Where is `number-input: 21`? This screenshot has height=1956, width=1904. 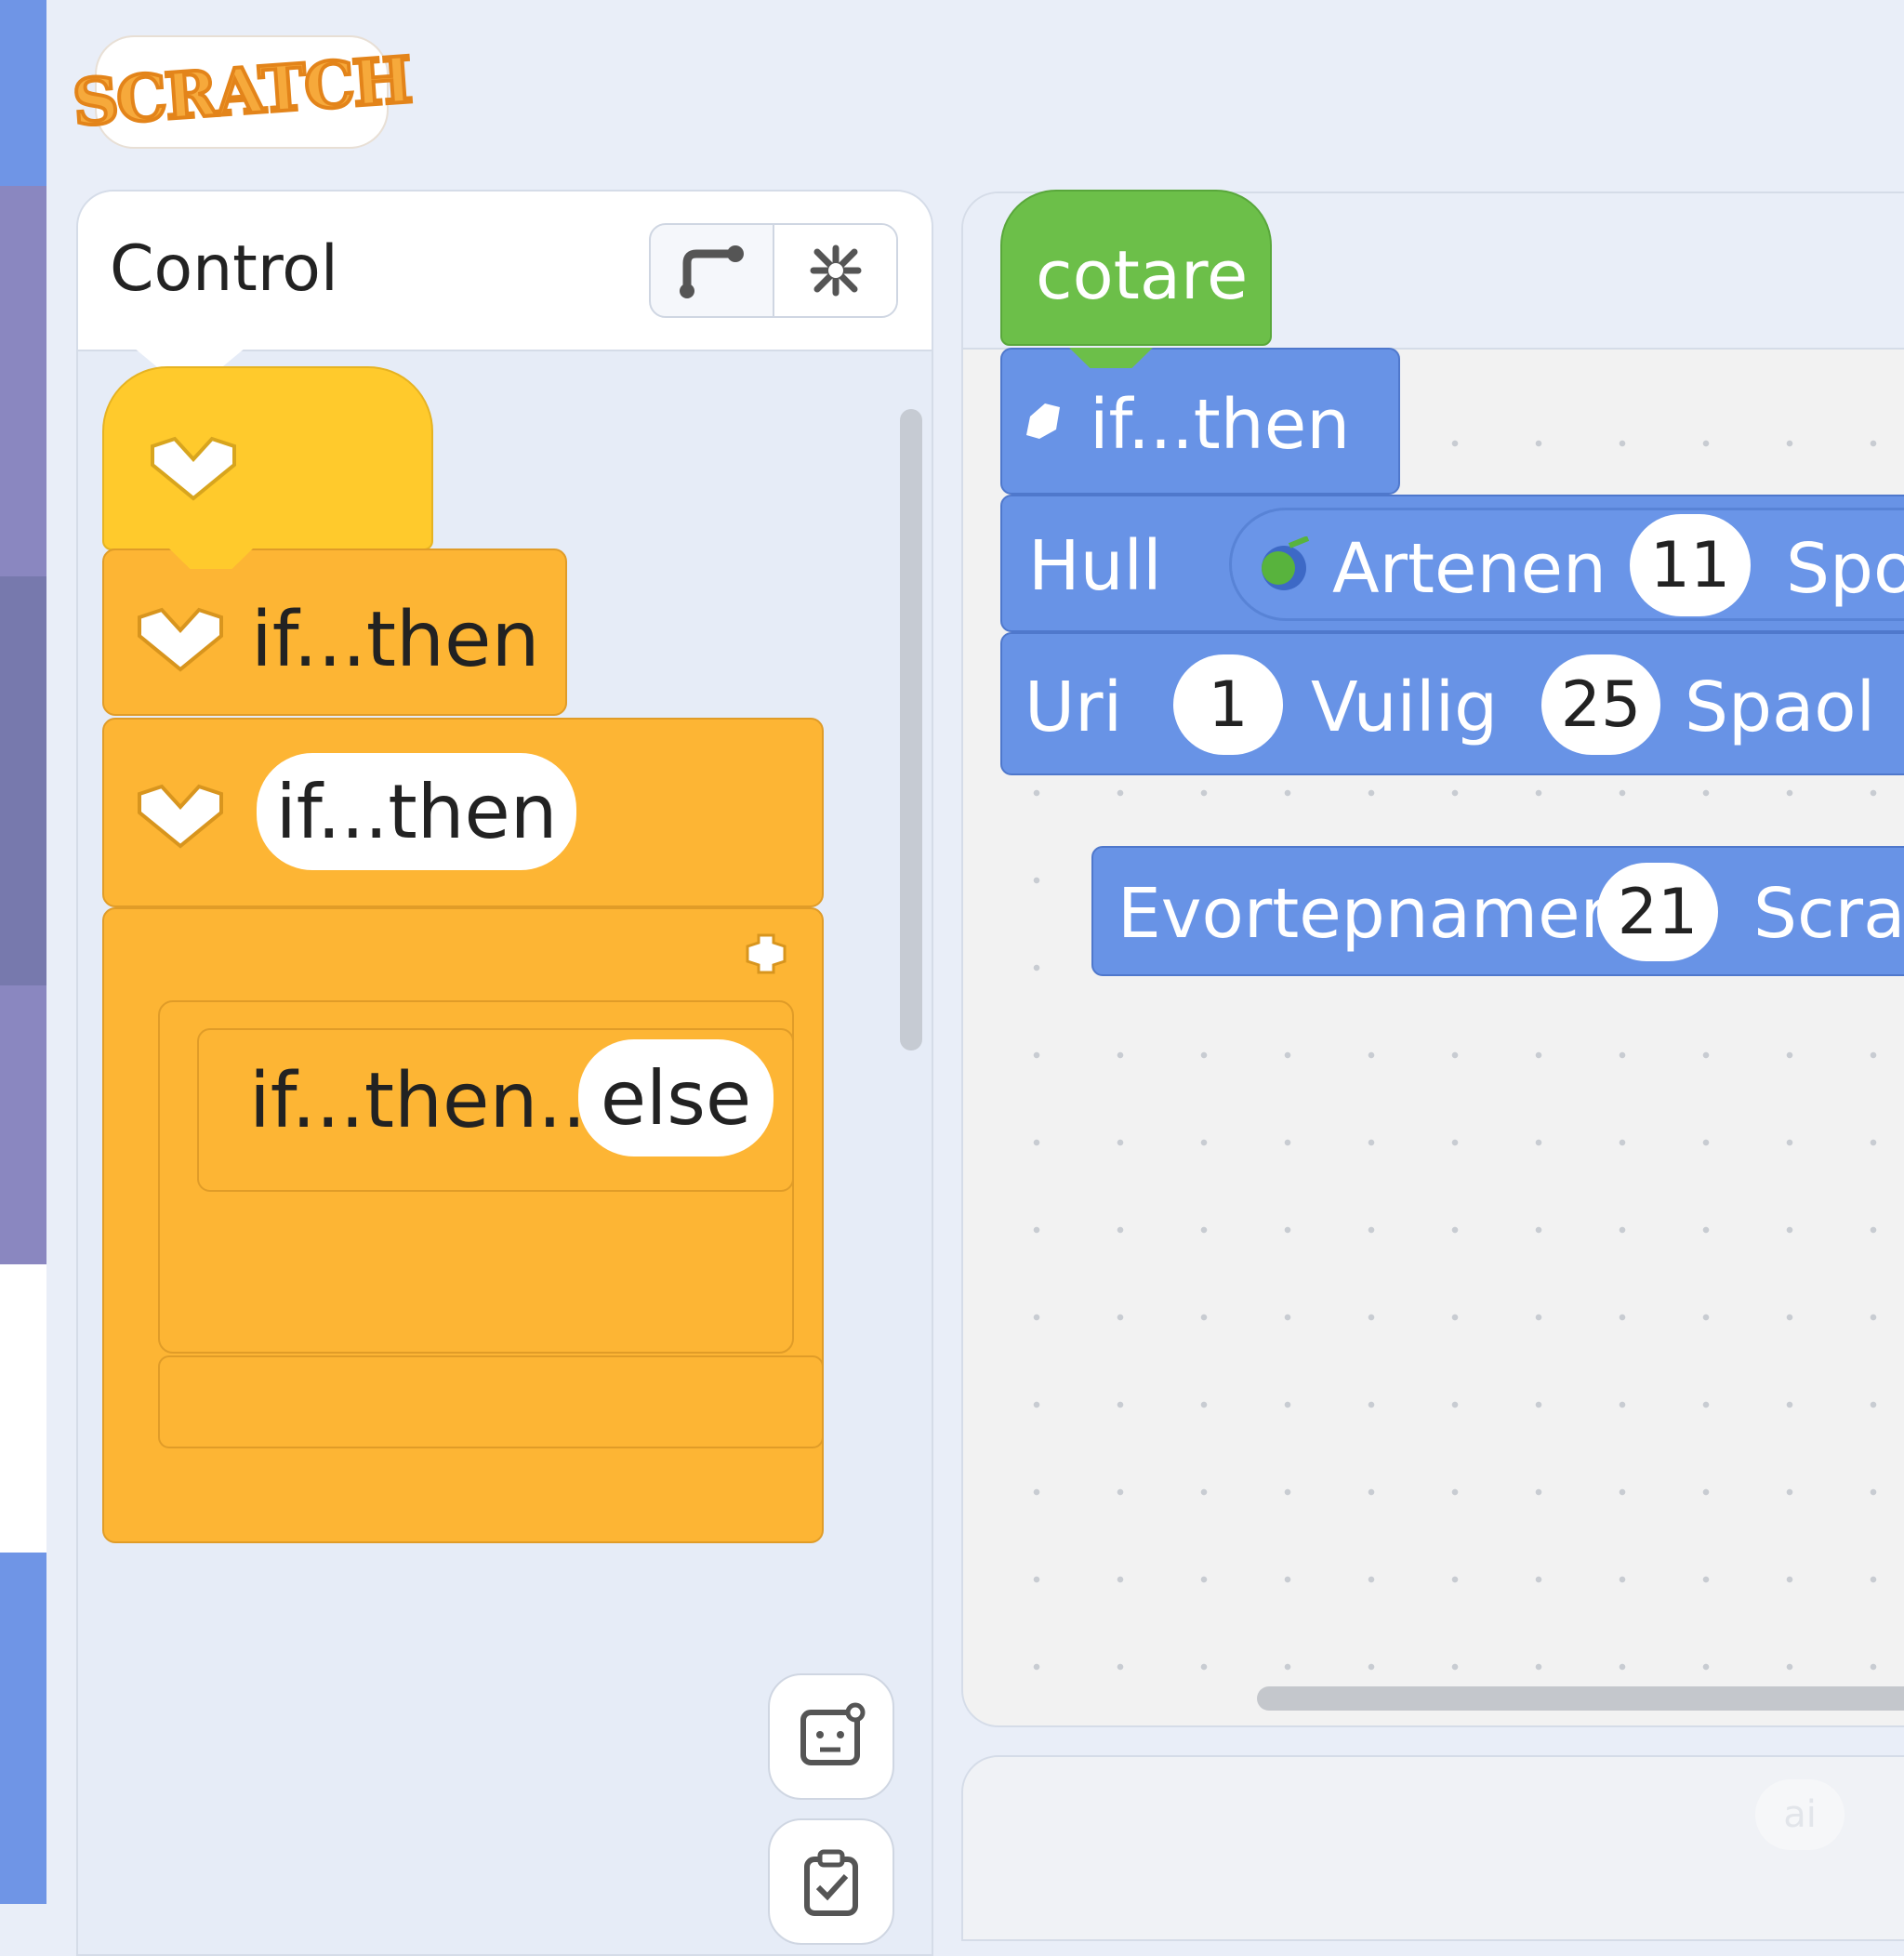
number-input: 21 is located at coordinates (1657, 912).